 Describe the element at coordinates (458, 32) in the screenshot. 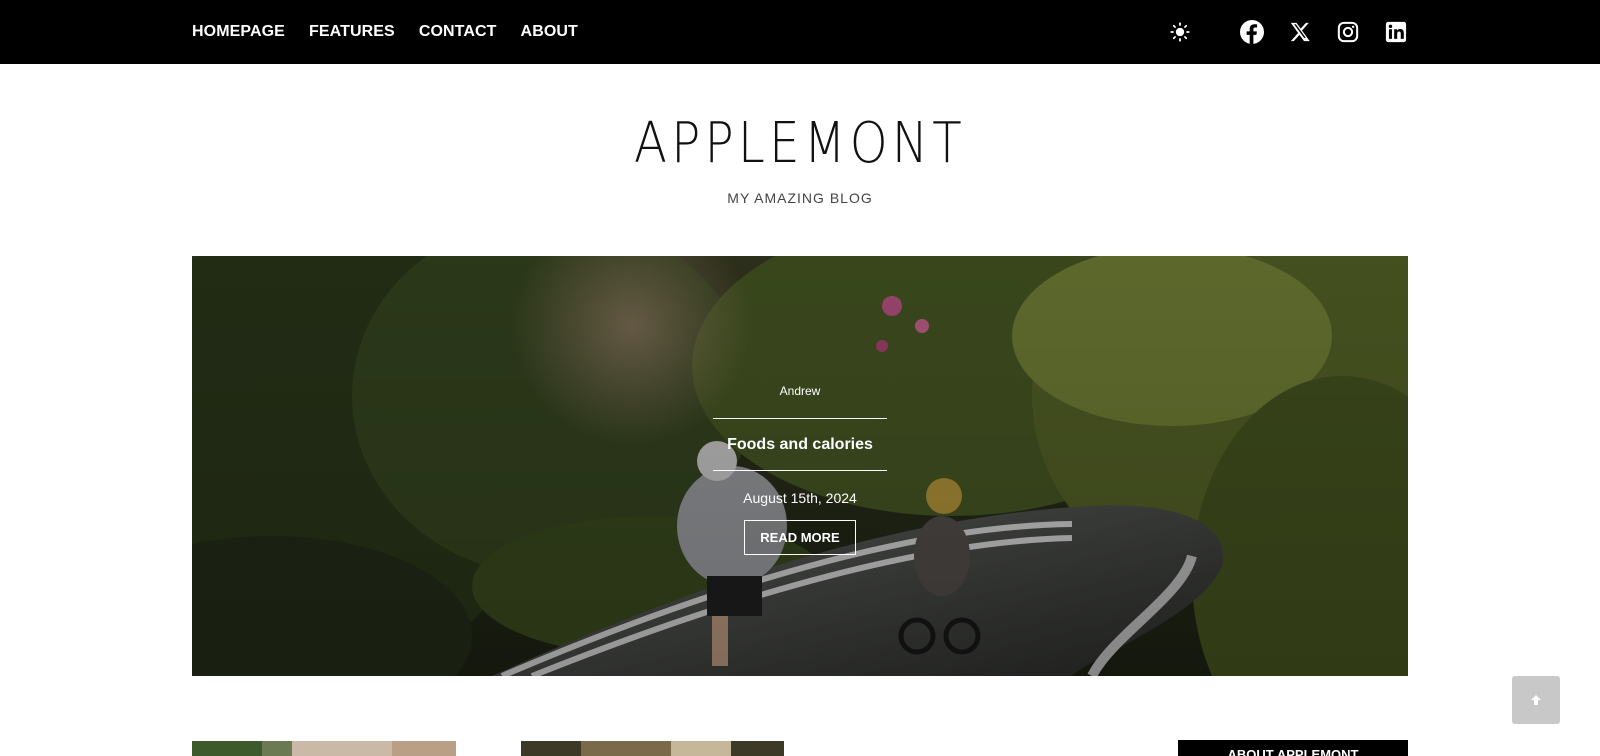

I see `nav-item-contact: CONTACT` at that location.